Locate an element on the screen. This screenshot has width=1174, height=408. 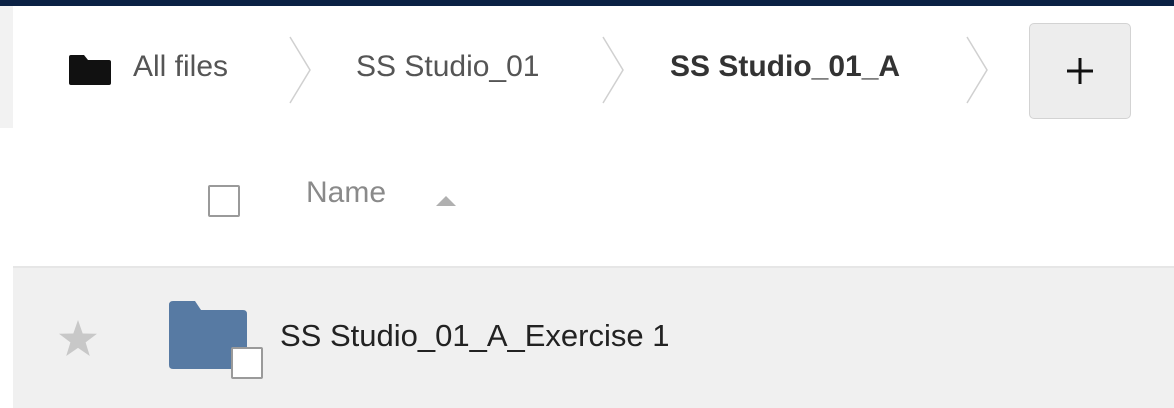
breadcrumb-item-all-files: All files is located at coordinates (180, 67).